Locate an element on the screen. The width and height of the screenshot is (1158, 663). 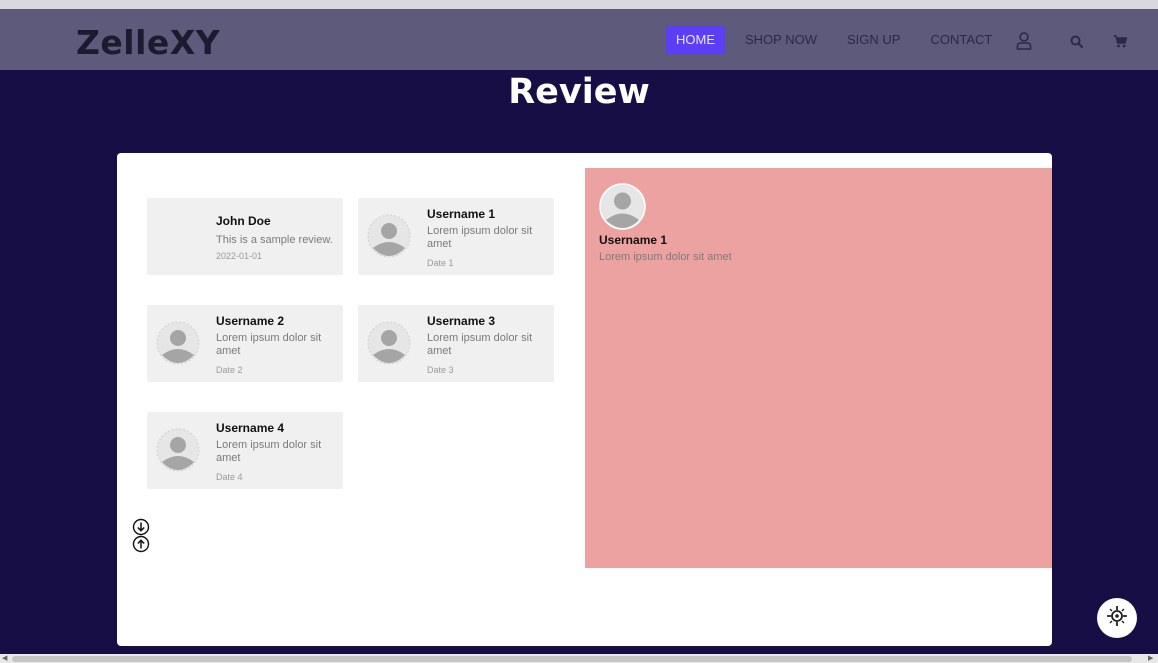
review-username: Username 4 is located at coordinates (250, 428).